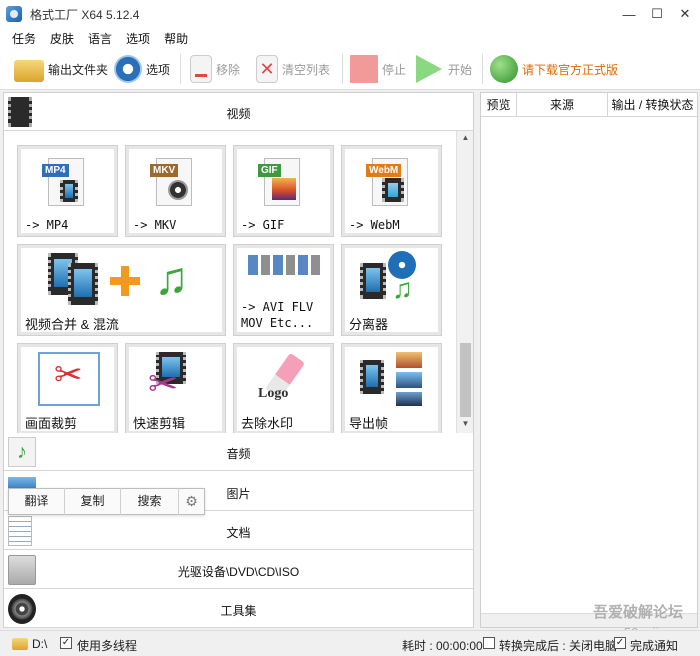  What do you see at coordinates (128, 69) in the screenshot?
I see `options-gear-icon` at bounding box center [128, 69].